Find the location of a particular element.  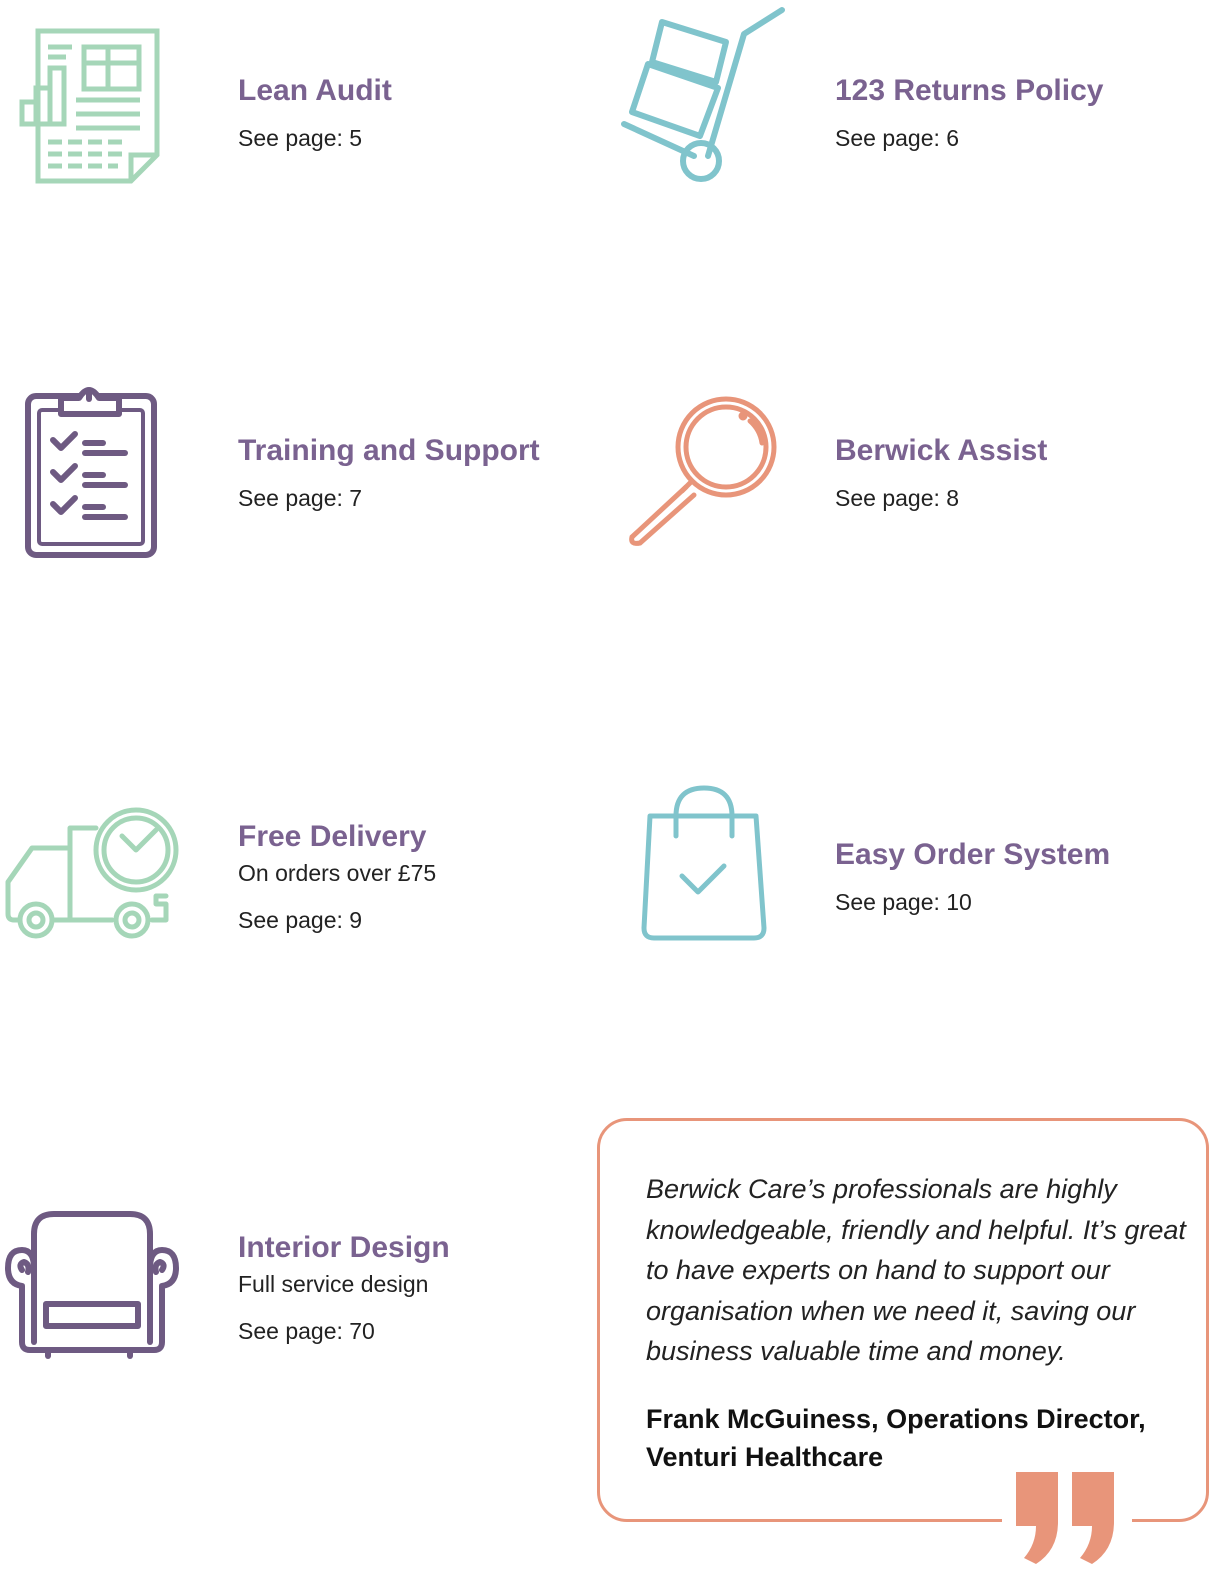

delivery-truck-clock-icon is located at coordinates (92, 874).